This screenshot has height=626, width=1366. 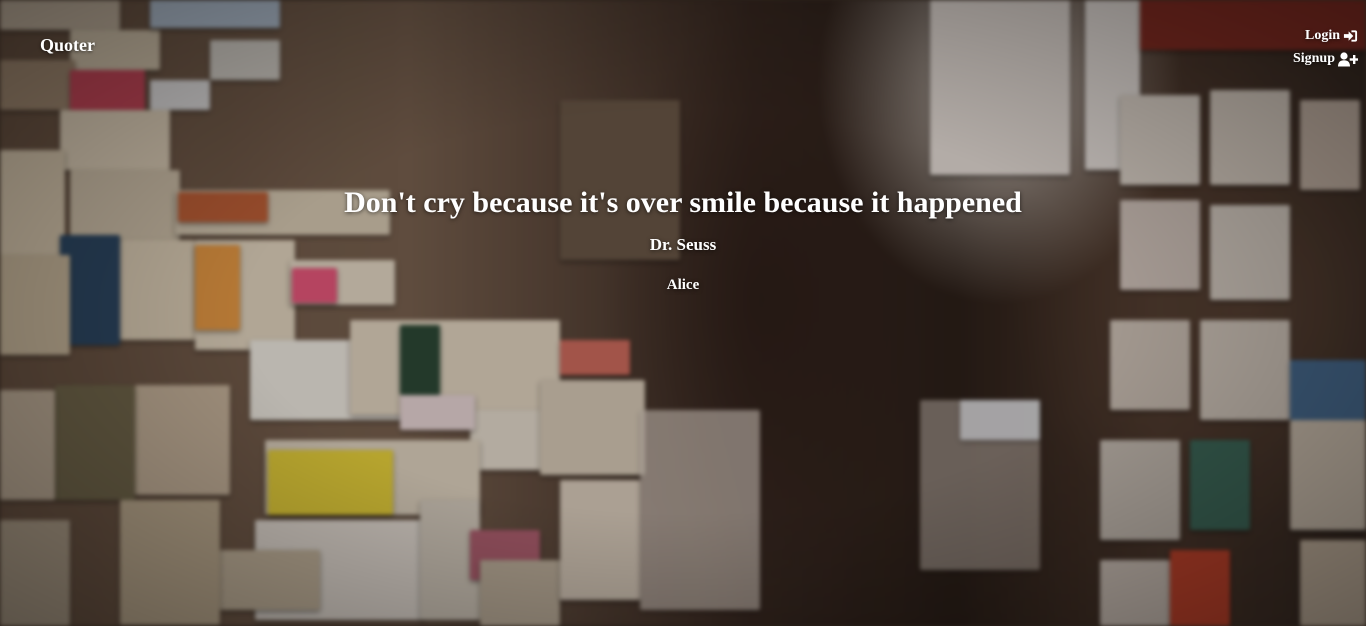 What do you see at coordinates (1350, 36) in the screenshot?
I see `sign-in-icon` at bounding box center [1350, 36].